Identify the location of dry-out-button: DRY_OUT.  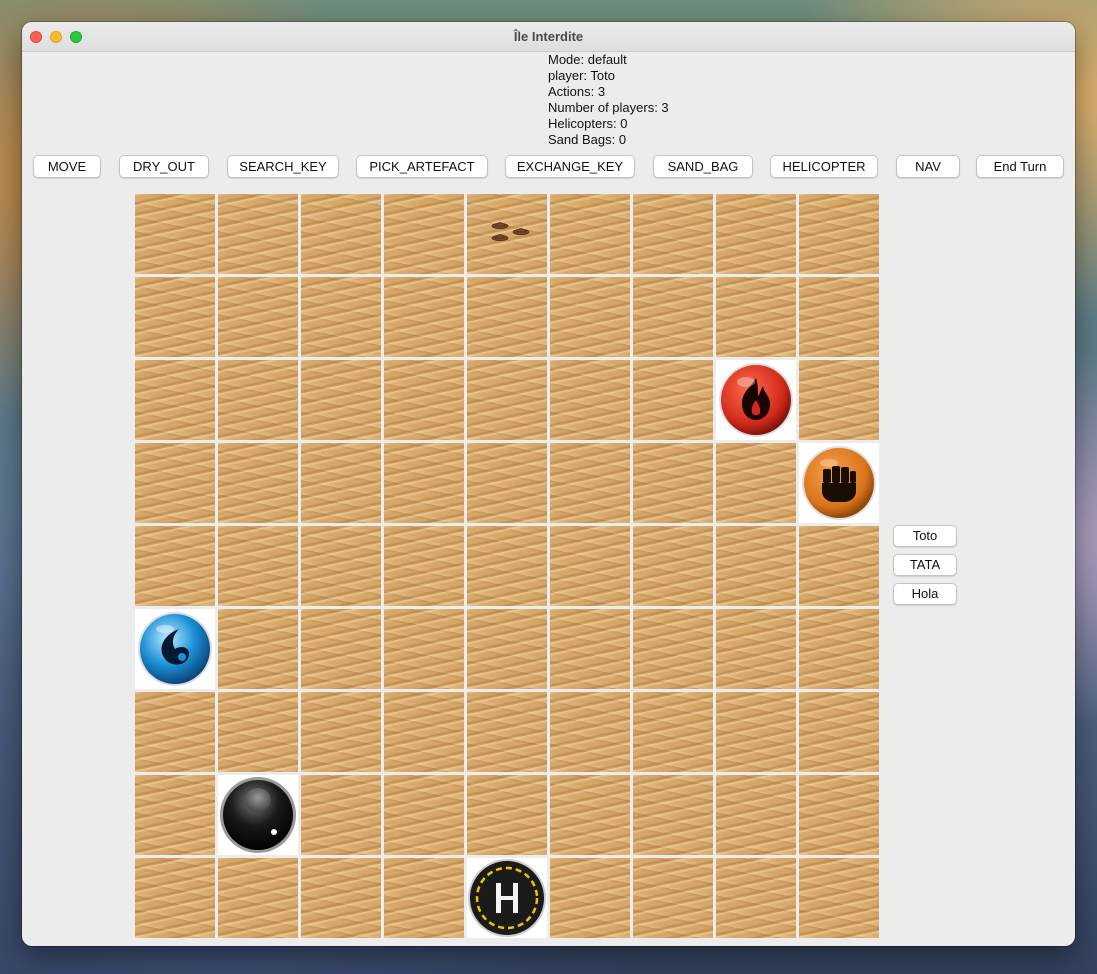
(164, 166).